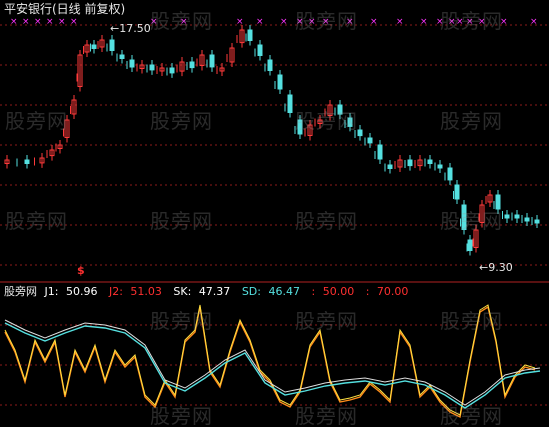 The image size is (549, 427). I want to click on high-price-label: ←17.50, so click(130, 28).